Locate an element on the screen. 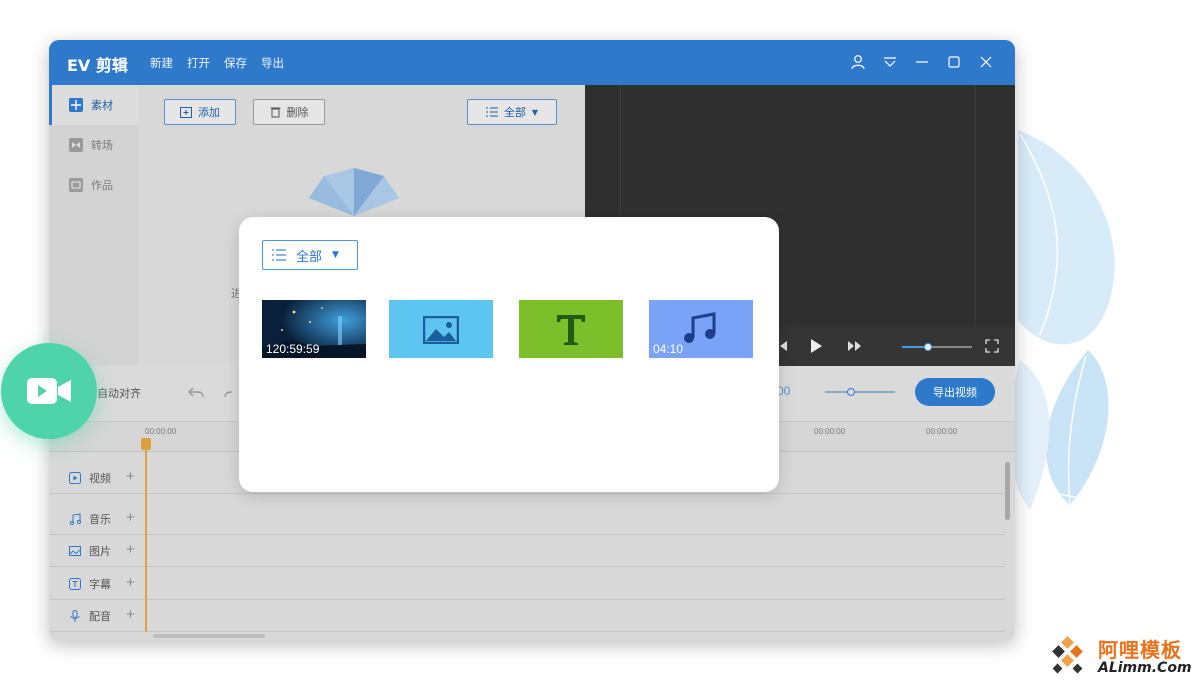 This screenshot has width=1200, height=681. track-label: 配音 is located at coordinates (100, 616).